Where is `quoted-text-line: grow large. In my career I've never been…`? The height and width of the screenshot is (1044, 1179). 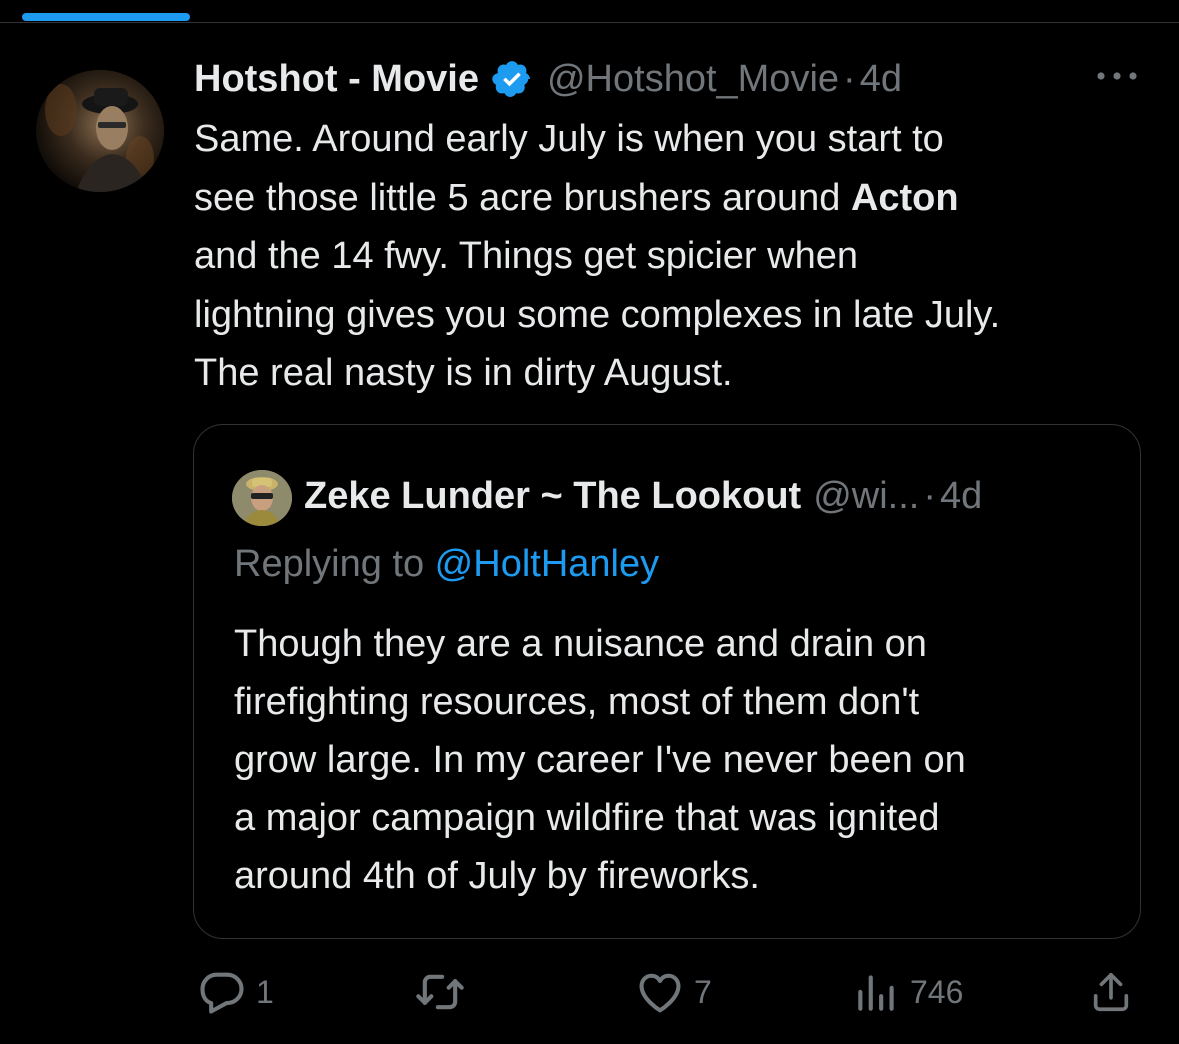
quoted-text-line: grow large. In my career I've never been… is located at coordinates (600, 760).